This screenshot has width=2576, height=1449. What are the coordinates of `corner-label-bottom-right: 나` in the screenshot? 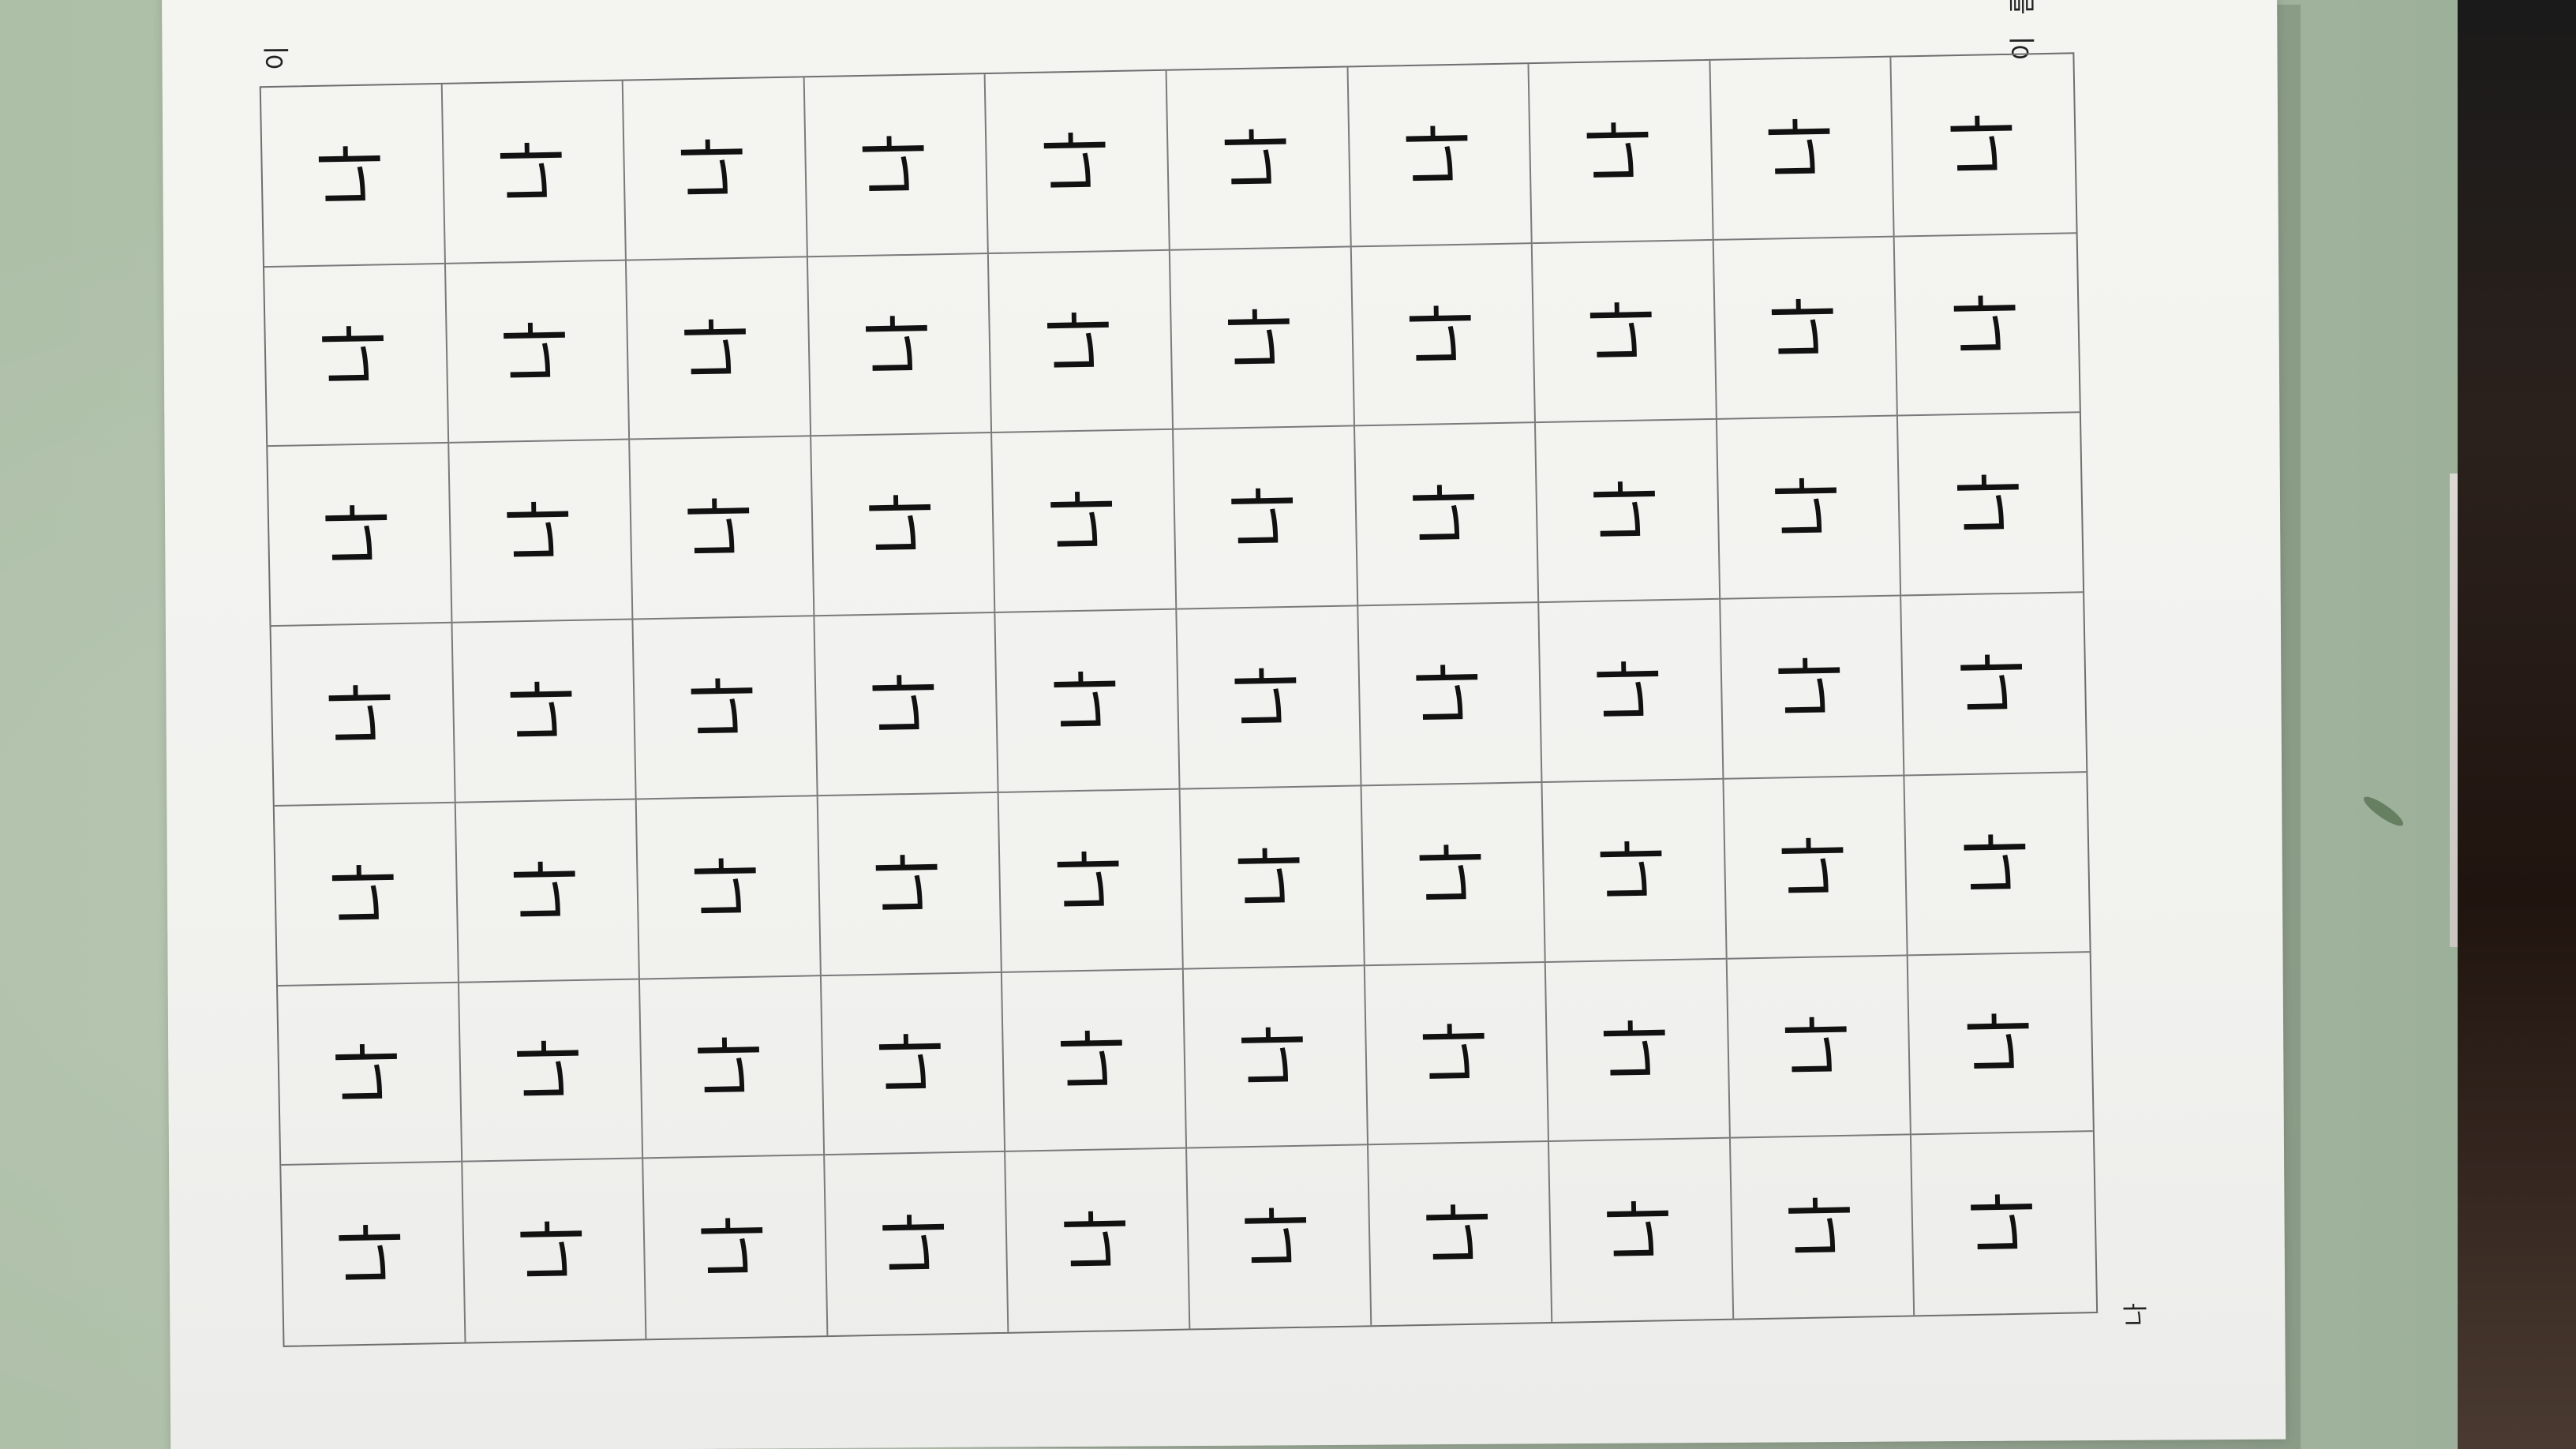 It's located at (2135, 1314).